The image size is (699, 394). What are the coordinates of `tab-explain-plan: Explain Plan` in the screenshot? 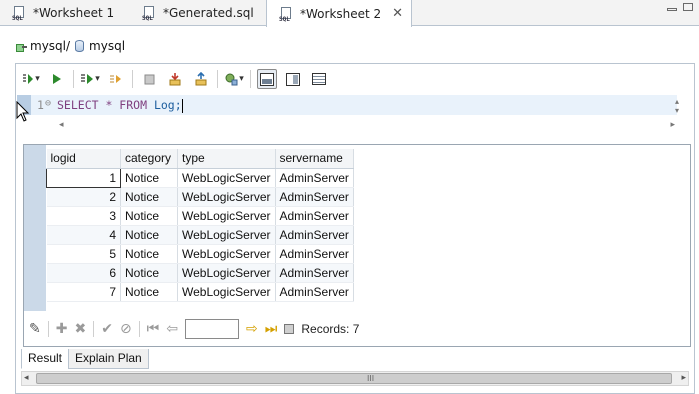 It's located at (108, 359).